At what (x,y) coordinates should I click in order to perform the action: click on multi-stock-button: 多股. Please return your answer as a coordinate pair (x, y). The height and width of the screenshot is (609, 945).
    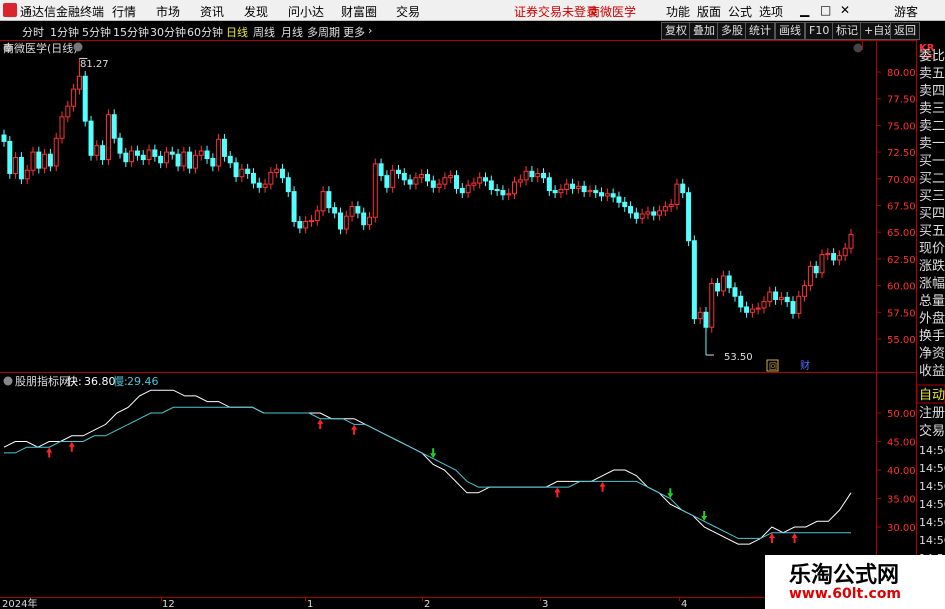
    Looking at the image, I should click on (732, 31).